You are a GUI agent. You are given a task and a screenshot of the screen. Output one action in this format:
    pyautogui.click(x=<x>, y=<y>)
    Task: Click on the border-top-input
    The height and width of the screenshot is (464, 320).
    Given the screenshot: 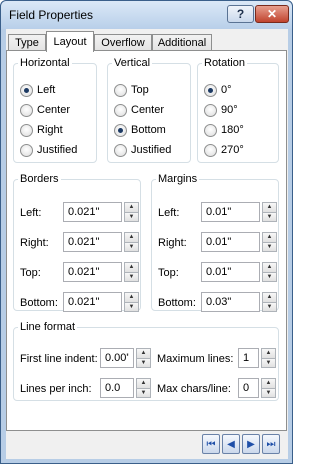 What is the action you would take?
    pyautogui.click(x=92, y=272)
    